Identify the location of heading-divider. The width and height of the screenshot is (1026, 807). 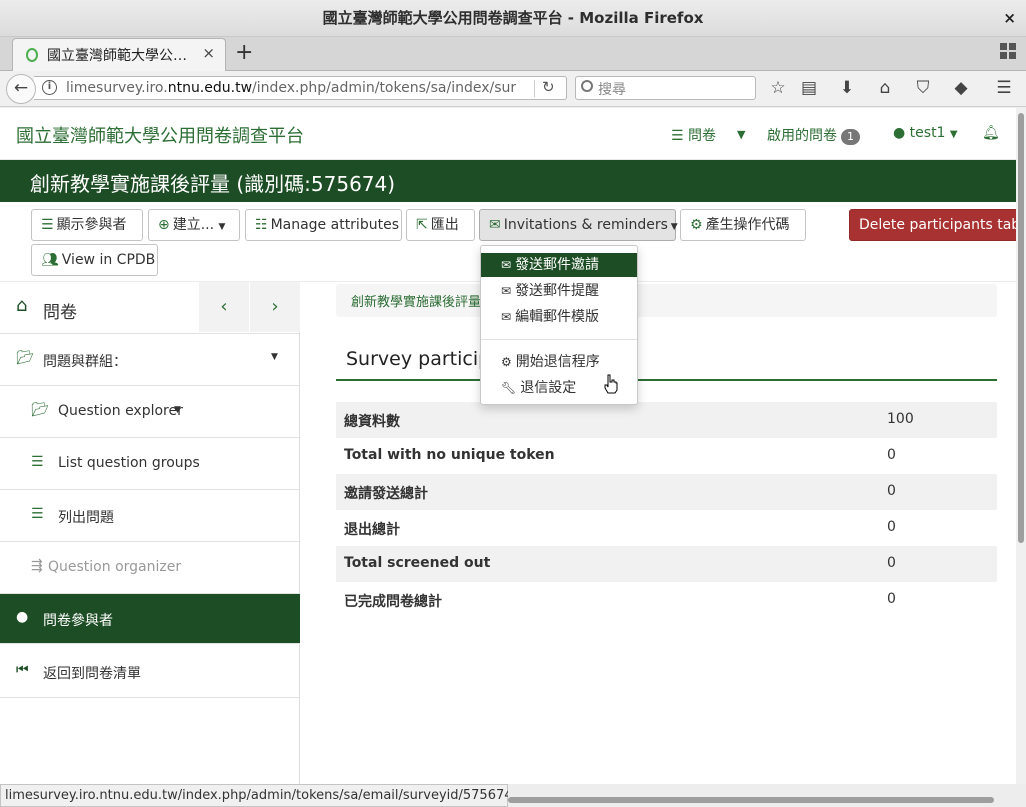
(666, 380).